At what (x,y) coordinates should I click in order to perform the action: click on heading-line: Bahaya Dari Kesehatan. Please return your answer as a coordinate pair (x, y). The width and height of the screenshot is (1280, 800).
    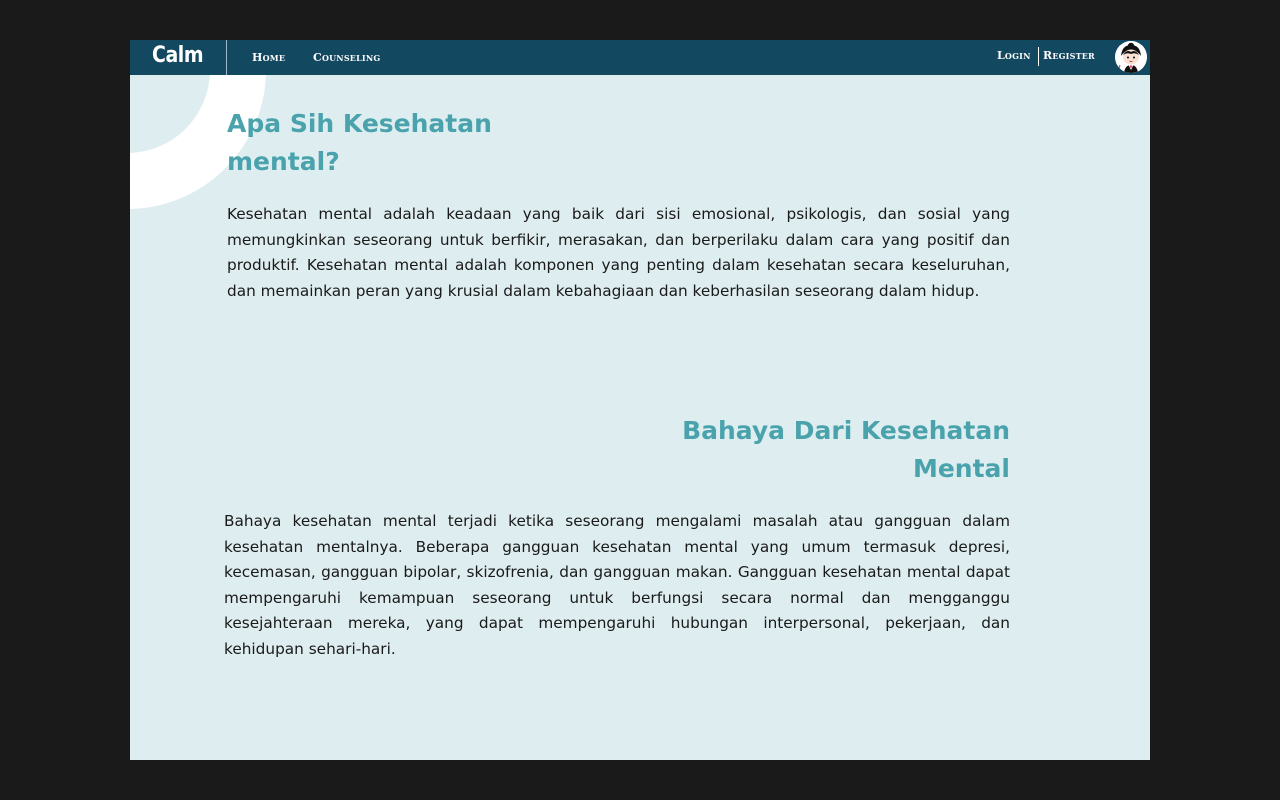
    Looking at the image, I should click on (846, 430).